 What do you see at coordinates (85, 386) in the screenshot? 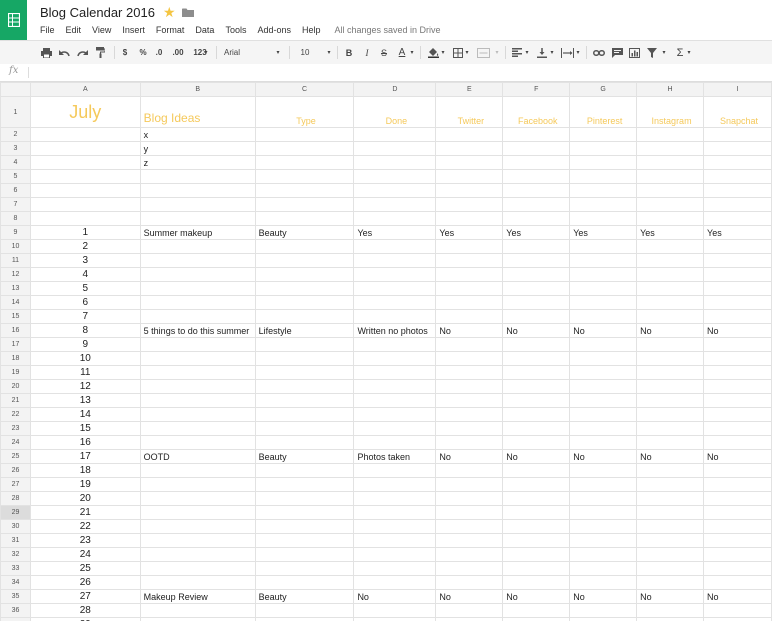
I see `cell-a: 12` at bounding box center [85, 386].